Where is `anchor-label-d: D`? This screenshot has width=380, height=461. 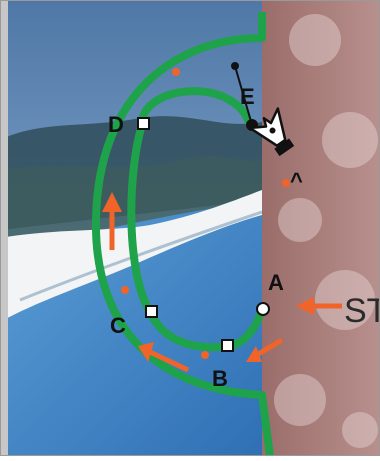
anchor-label-d: D is located at coordinates (116, 124).